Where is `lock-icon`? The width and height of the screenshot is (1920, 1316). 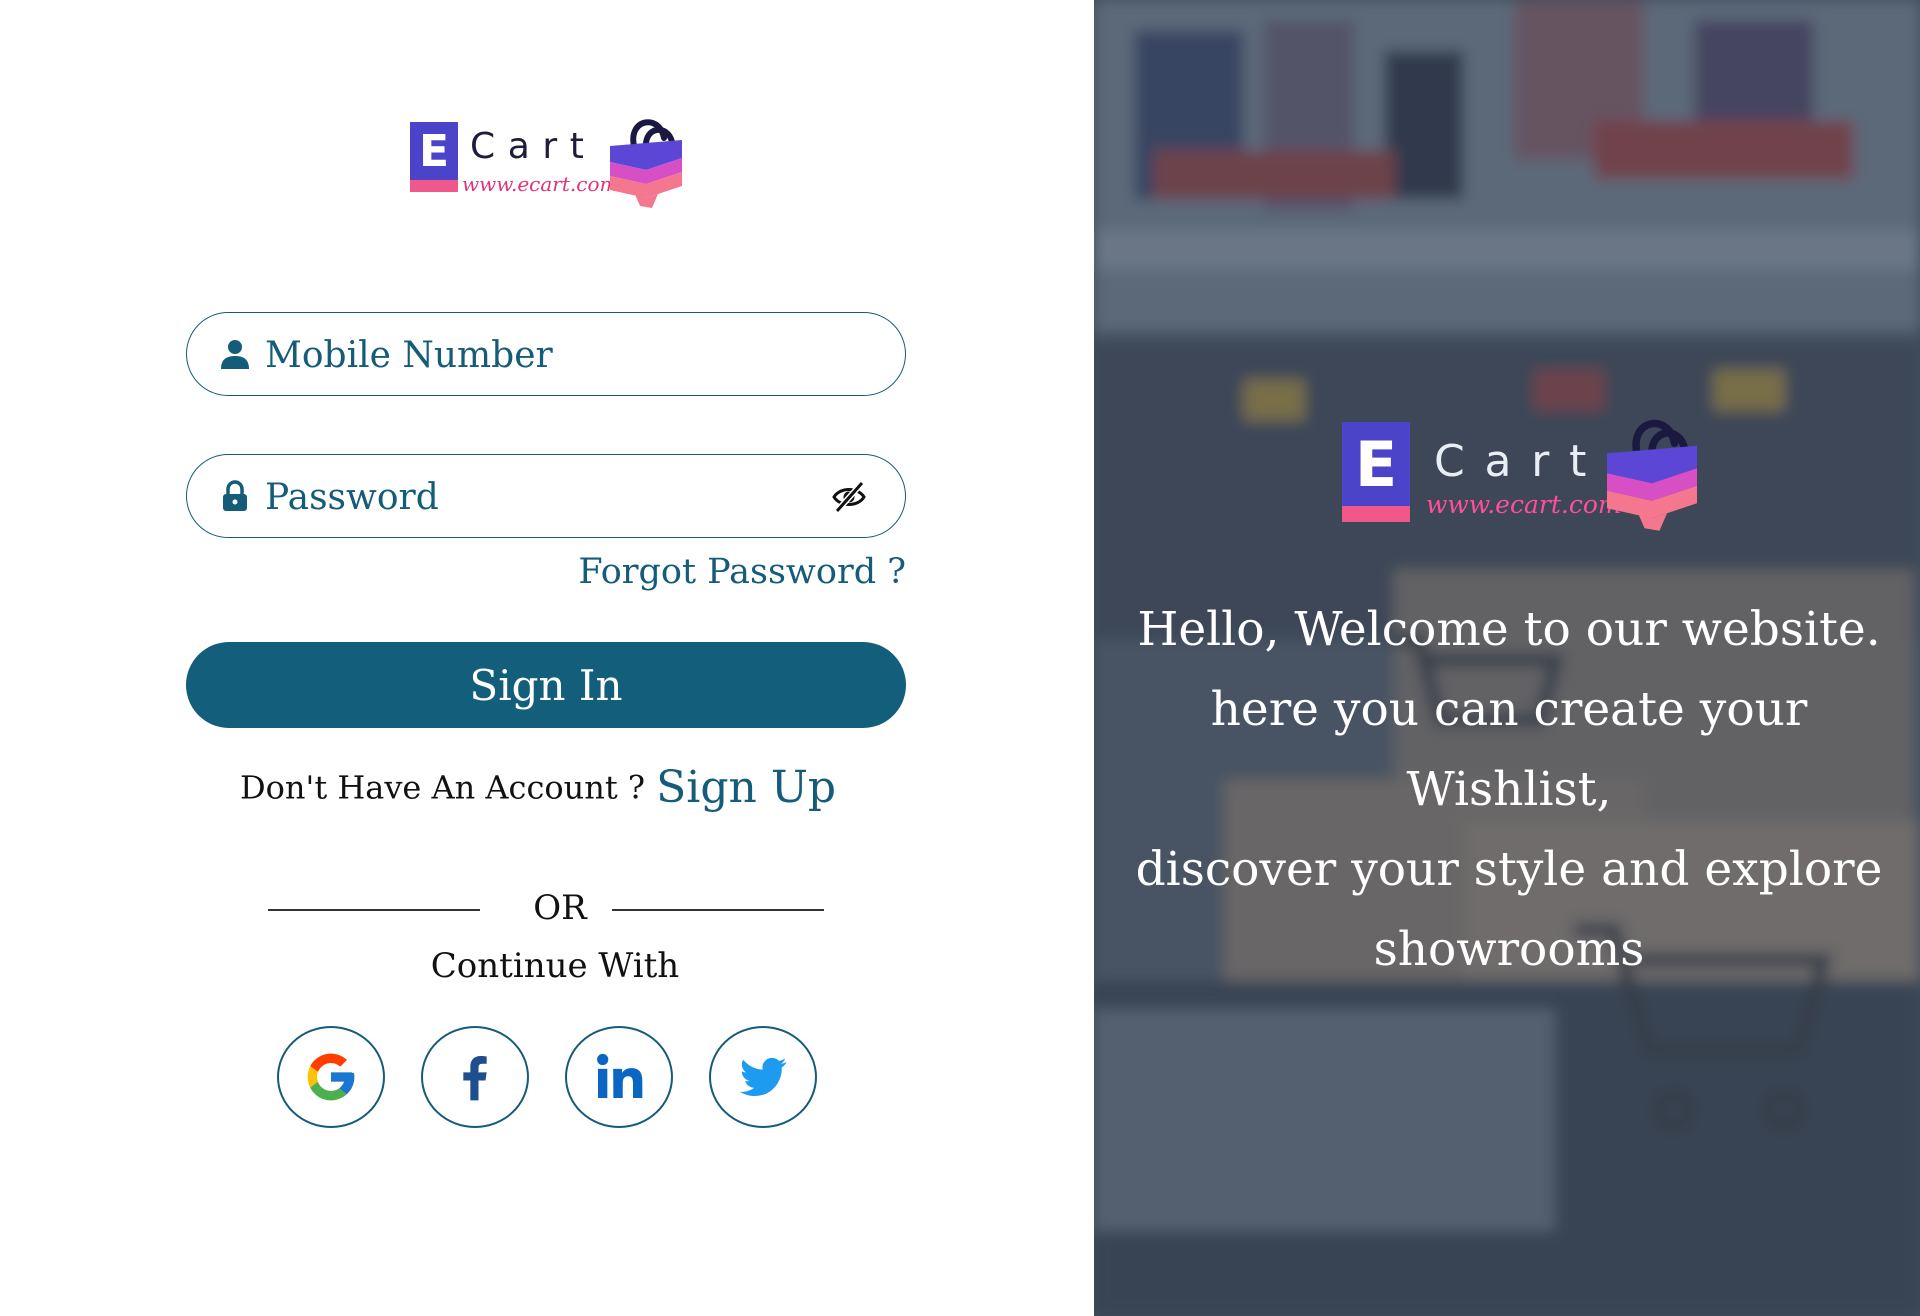
lock-icon is located at coordinates (235, 495).